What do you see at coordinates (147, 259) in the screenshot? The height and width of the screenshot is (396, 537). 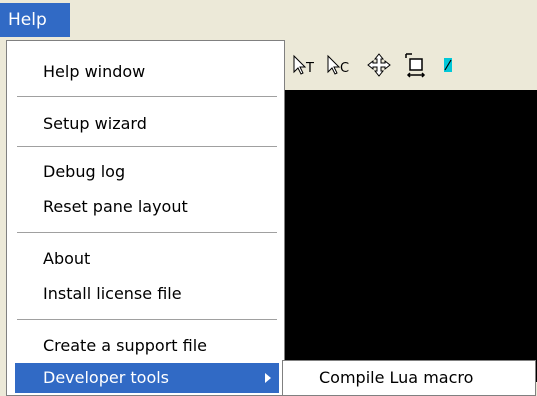 I see `menu-item-about: About` at bounding box center [147, 259].